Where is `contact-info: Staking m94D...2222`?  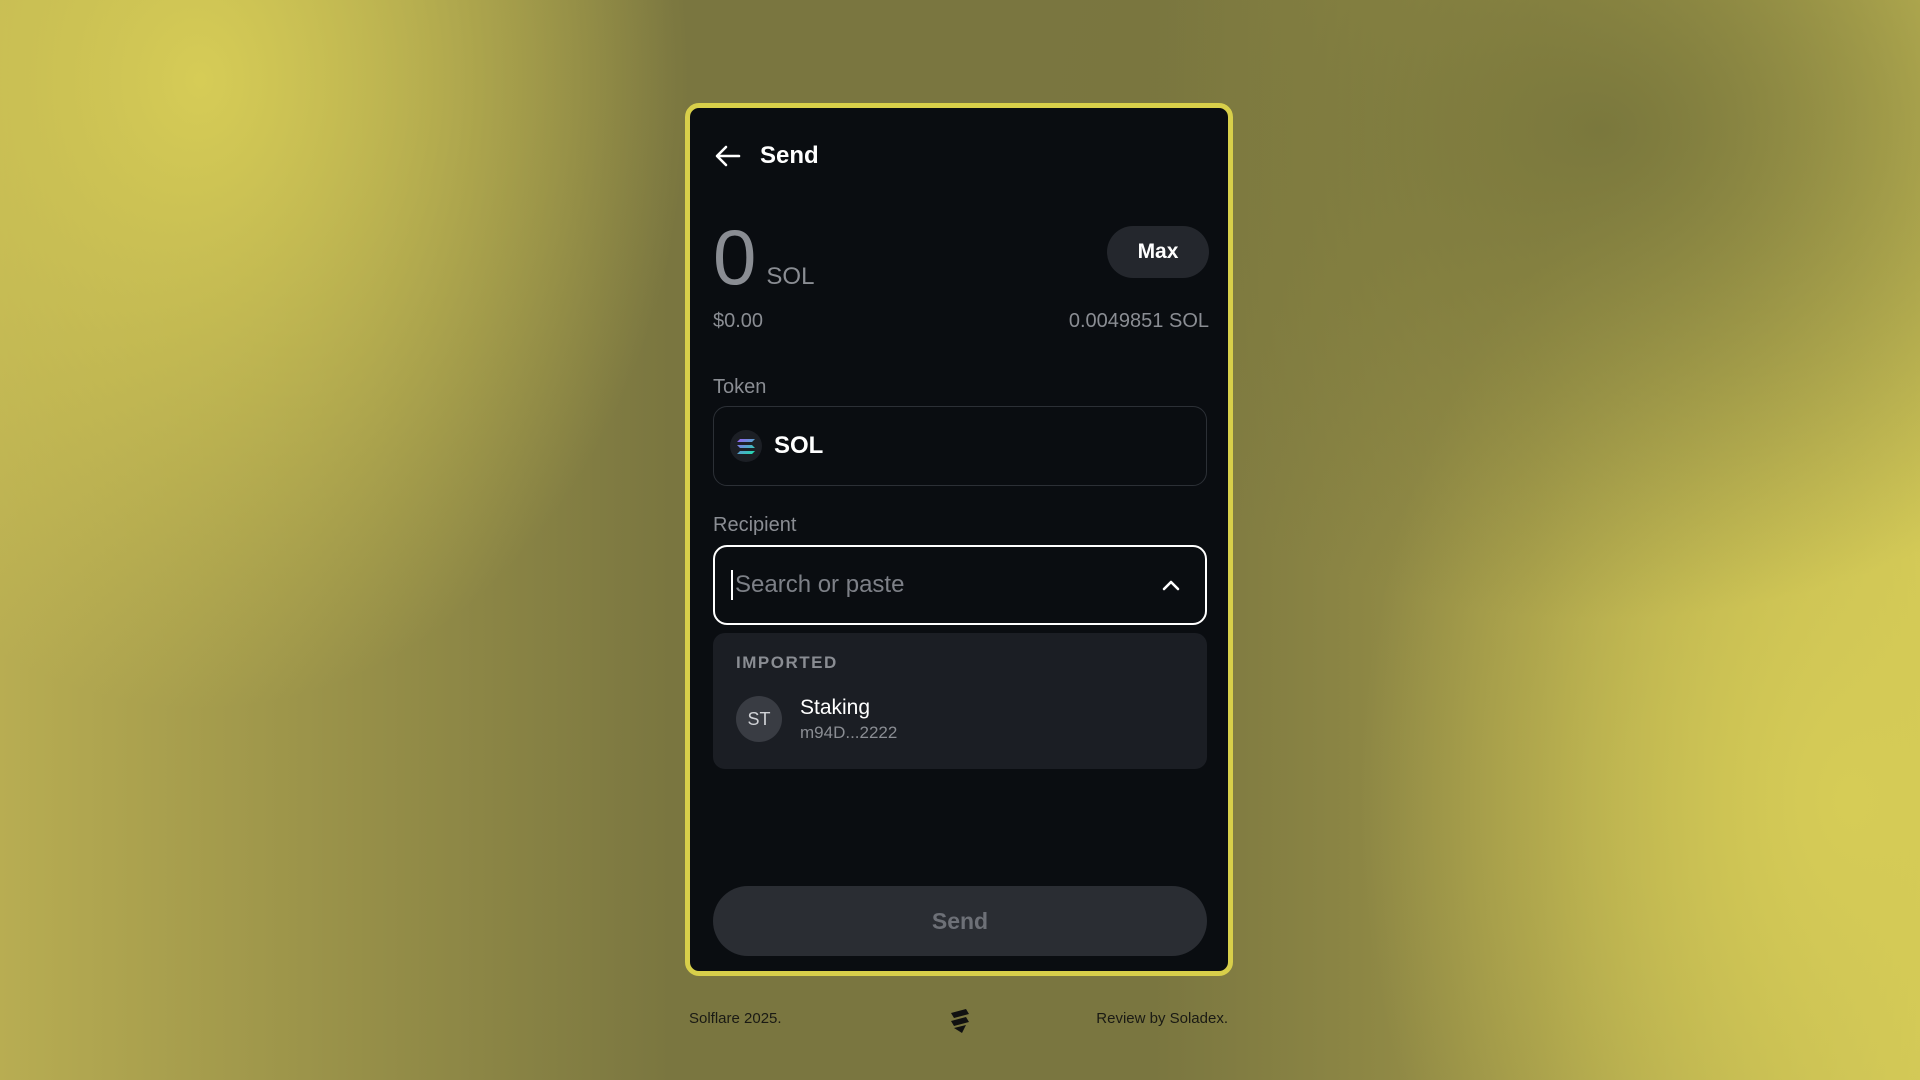 contact-info: Staking m94D...2222 is located at coordinates (848, 719).